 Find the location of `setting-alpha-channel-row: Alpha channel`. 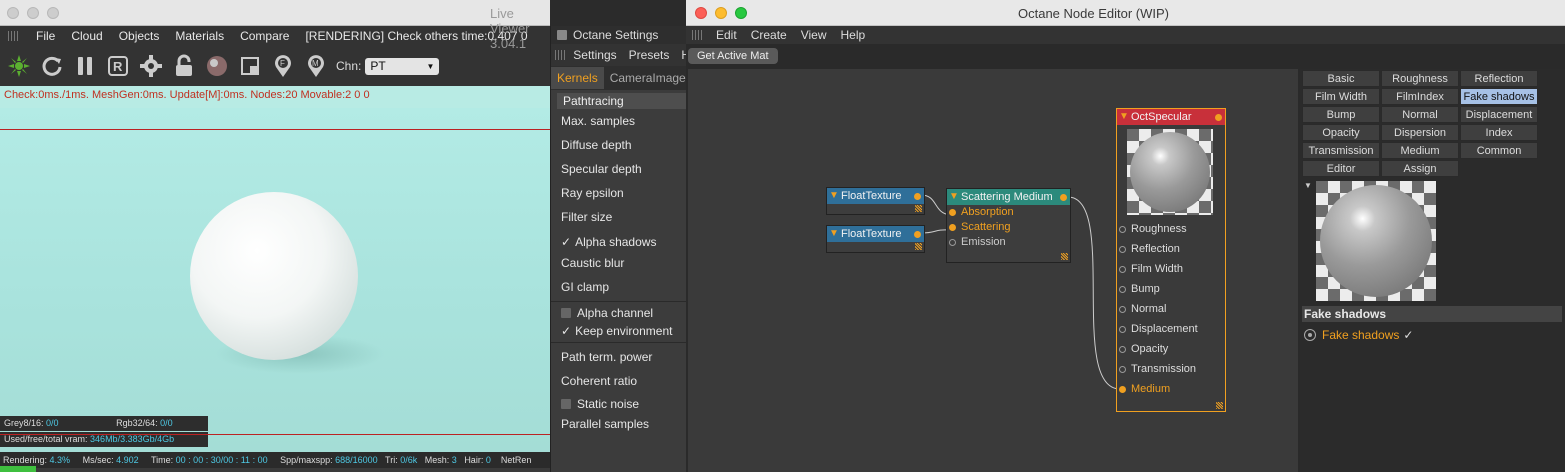

setting-alpha-channel-row: Alpha channel is located at coordinates (620, 313).